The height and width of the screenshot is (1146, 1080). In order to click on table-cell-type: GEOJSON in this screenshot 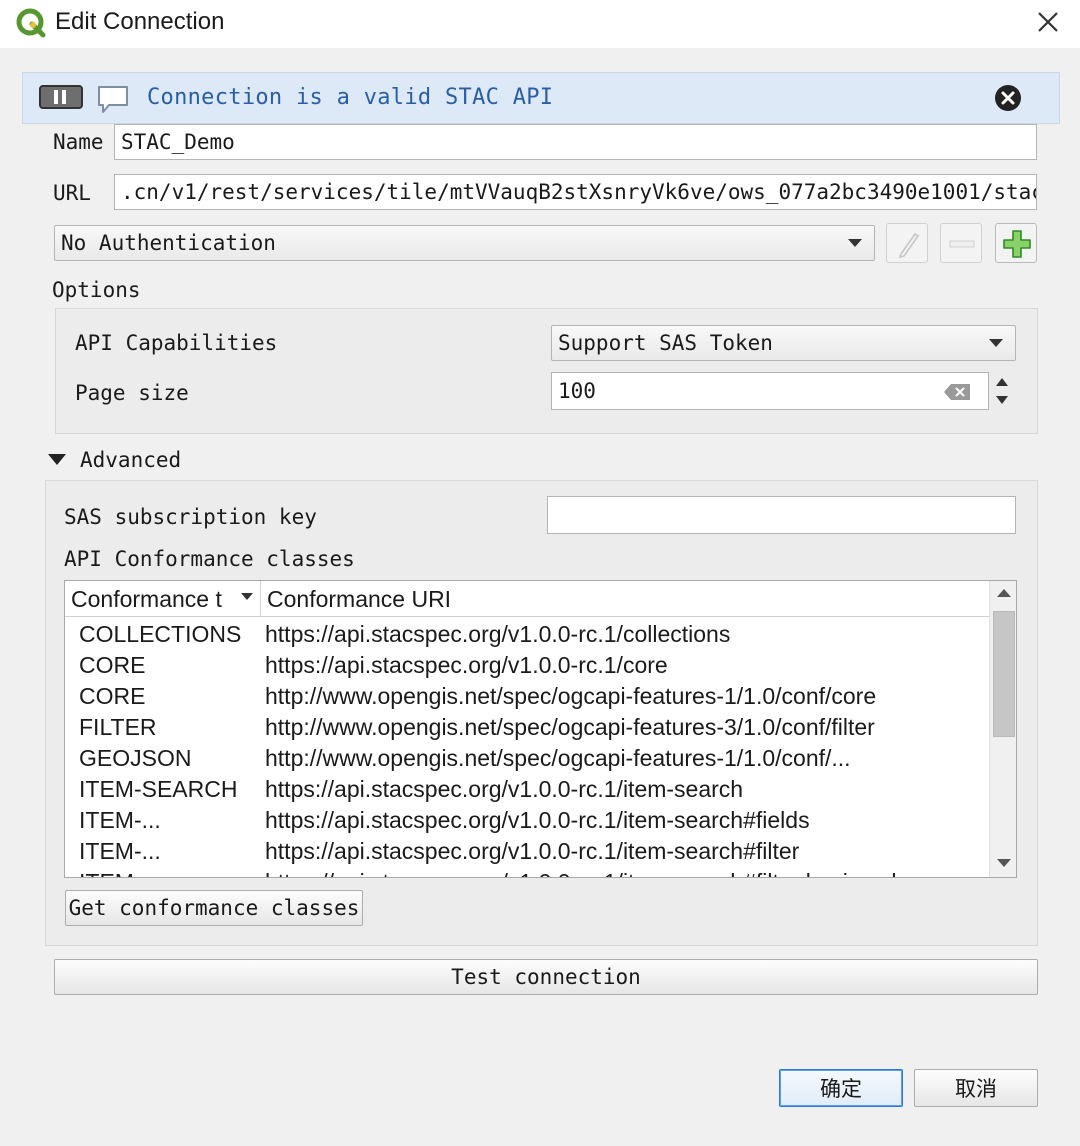, I will do `click(135, 758)`.